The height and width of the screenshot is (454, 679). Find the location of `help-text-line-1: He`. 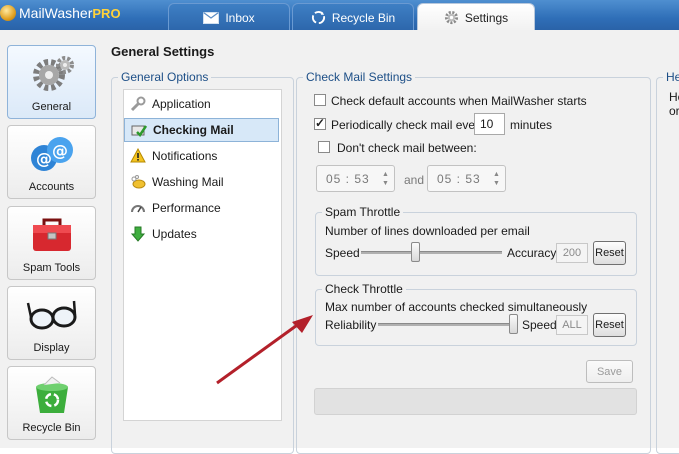

help-text-line-1: He is located at coordinates (674, 97).